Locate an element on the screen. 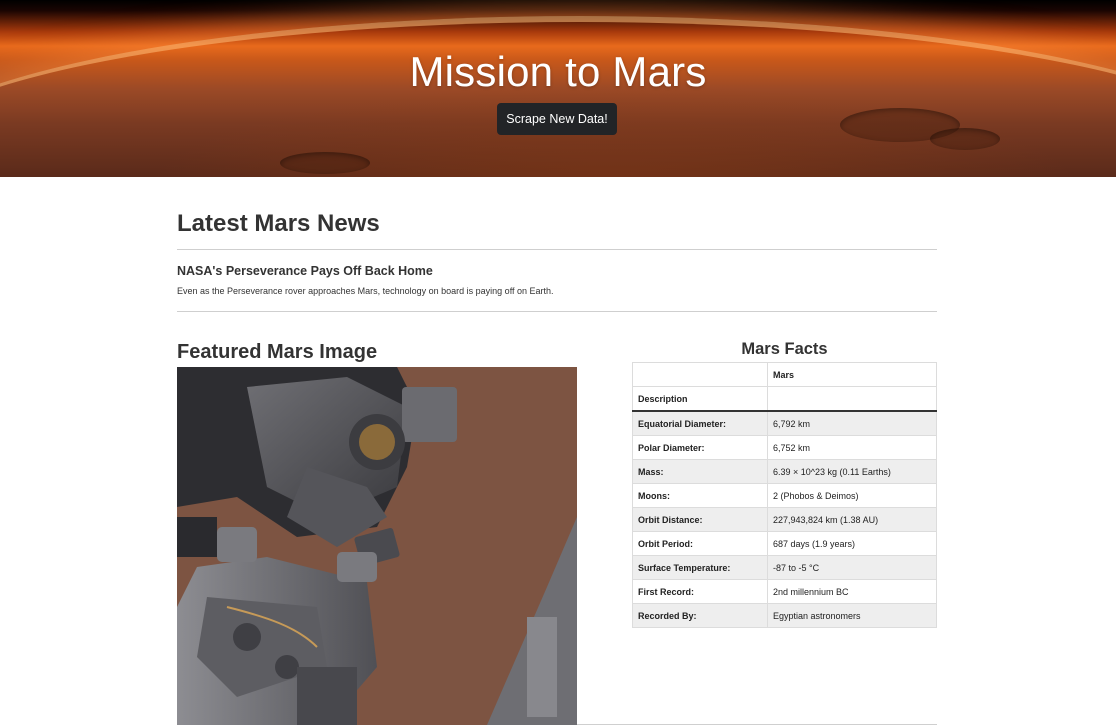  row-value: 2nd millennium BC is located at coordinates (852, 591).